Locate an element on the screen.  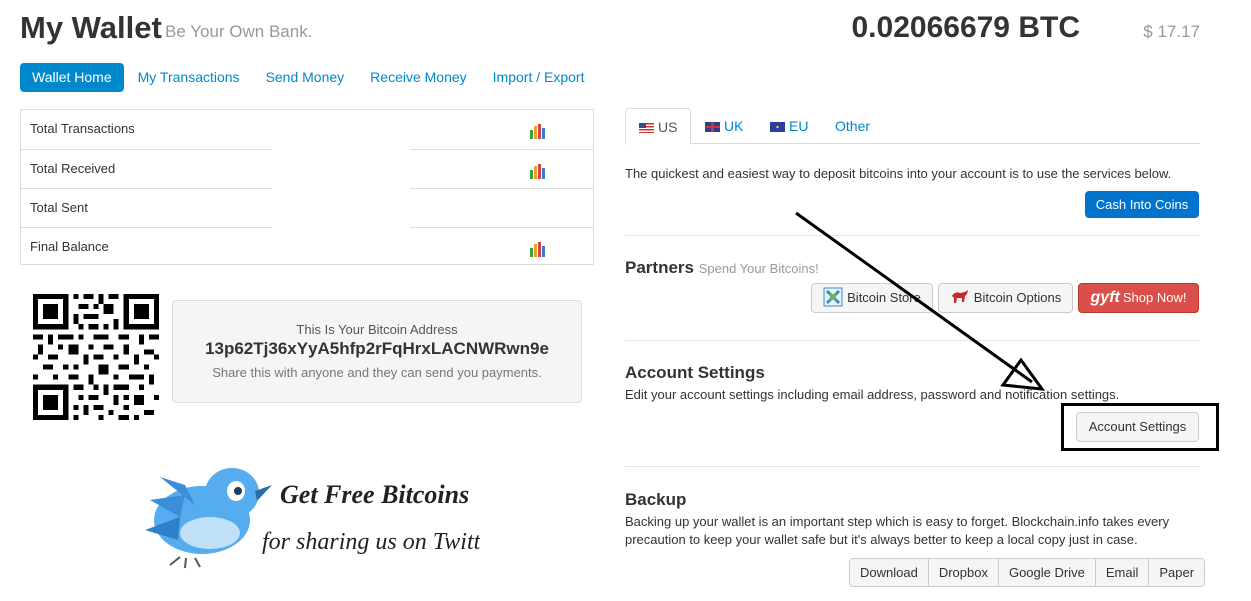
annotation-arrow-icon is located at coordinates (920, 301).